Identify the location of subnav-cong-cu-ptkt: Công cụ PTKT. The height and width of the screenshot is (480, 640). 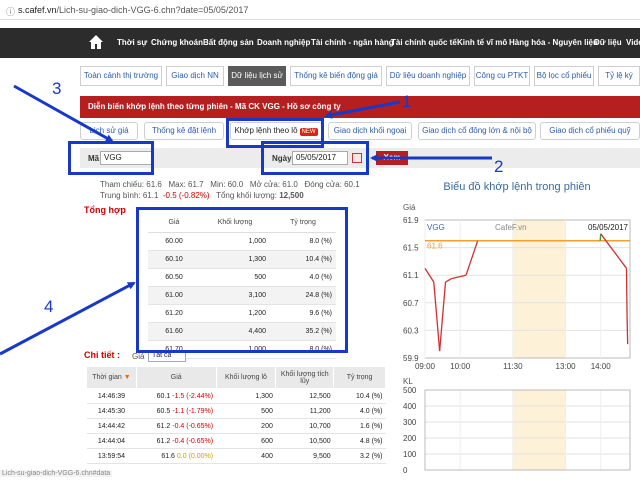
(502, 76).